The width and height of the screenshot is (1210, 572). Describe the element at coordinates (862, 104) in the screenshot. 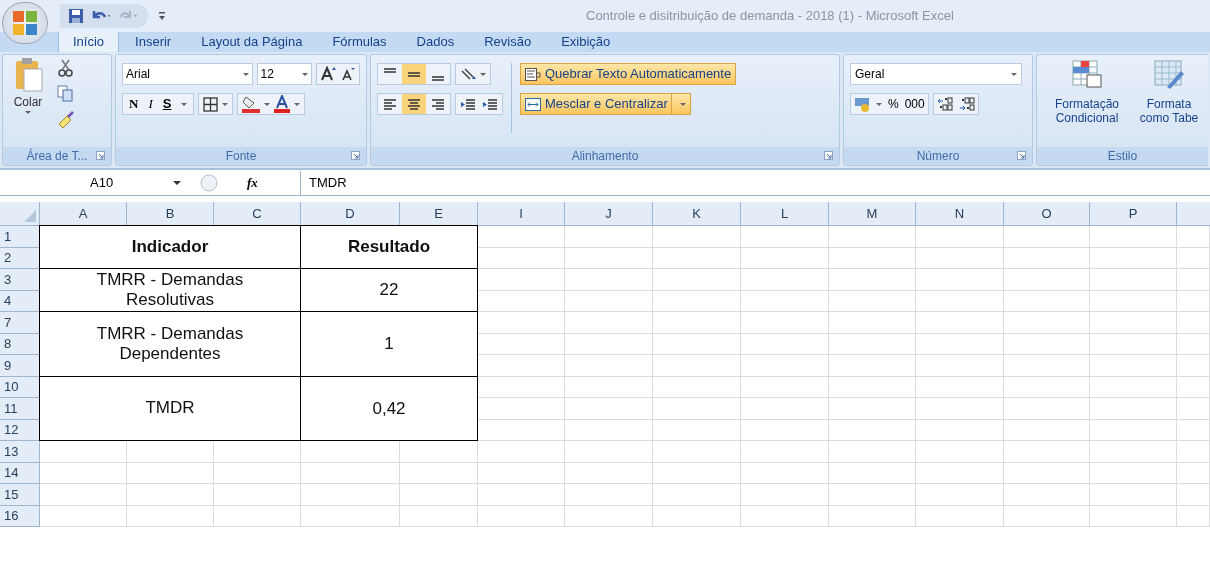

I see `currency-icon` at that location.